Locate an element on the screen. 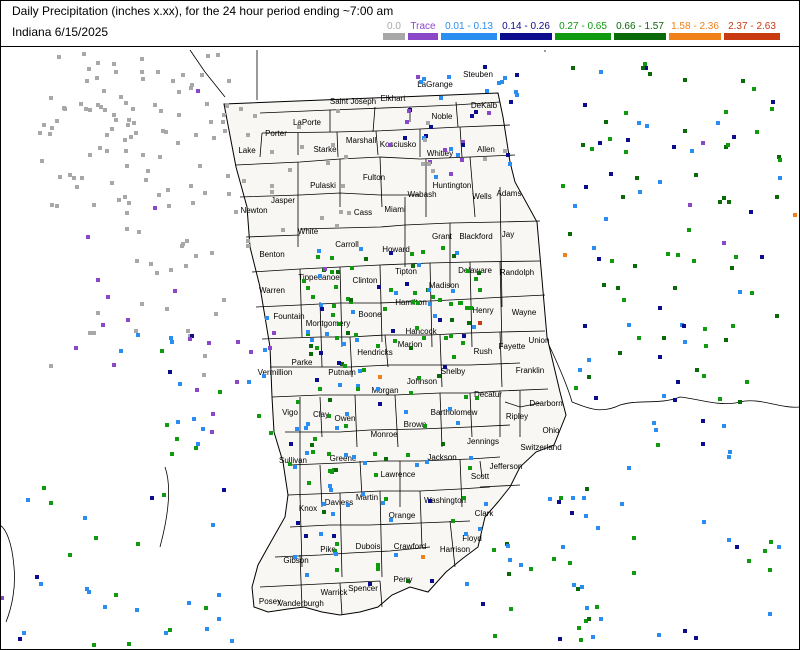  county-label: Union is located at coordinates (539, 340).